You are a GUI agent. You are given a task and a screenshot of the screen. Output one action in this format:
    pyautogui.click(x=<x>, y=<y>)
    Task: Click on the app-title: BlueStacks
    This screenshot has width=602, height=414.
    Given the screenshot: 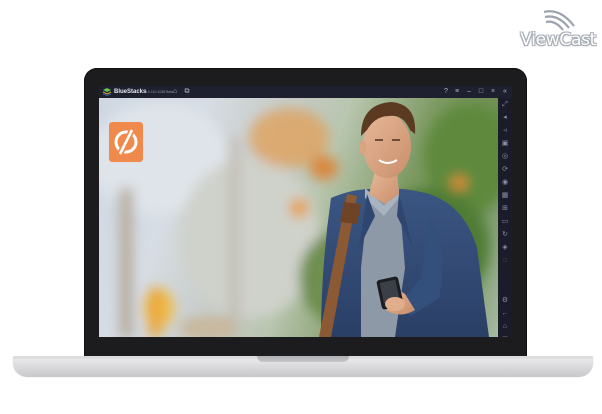 What is the action you would take?
    pyautogui.click(x=130, y=92)
    